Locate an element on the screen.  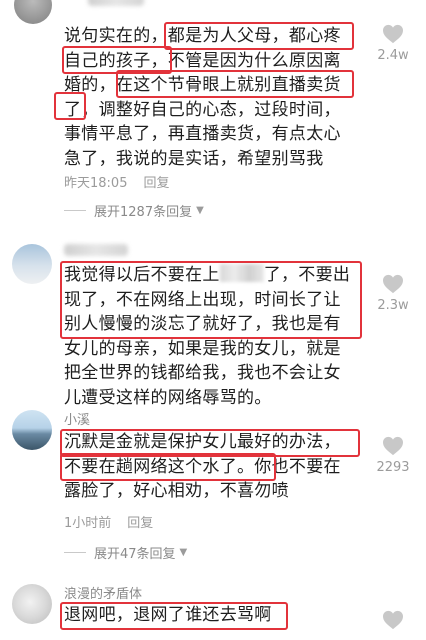
timestamp: 1小时前 is located at coordinates (88, 523).